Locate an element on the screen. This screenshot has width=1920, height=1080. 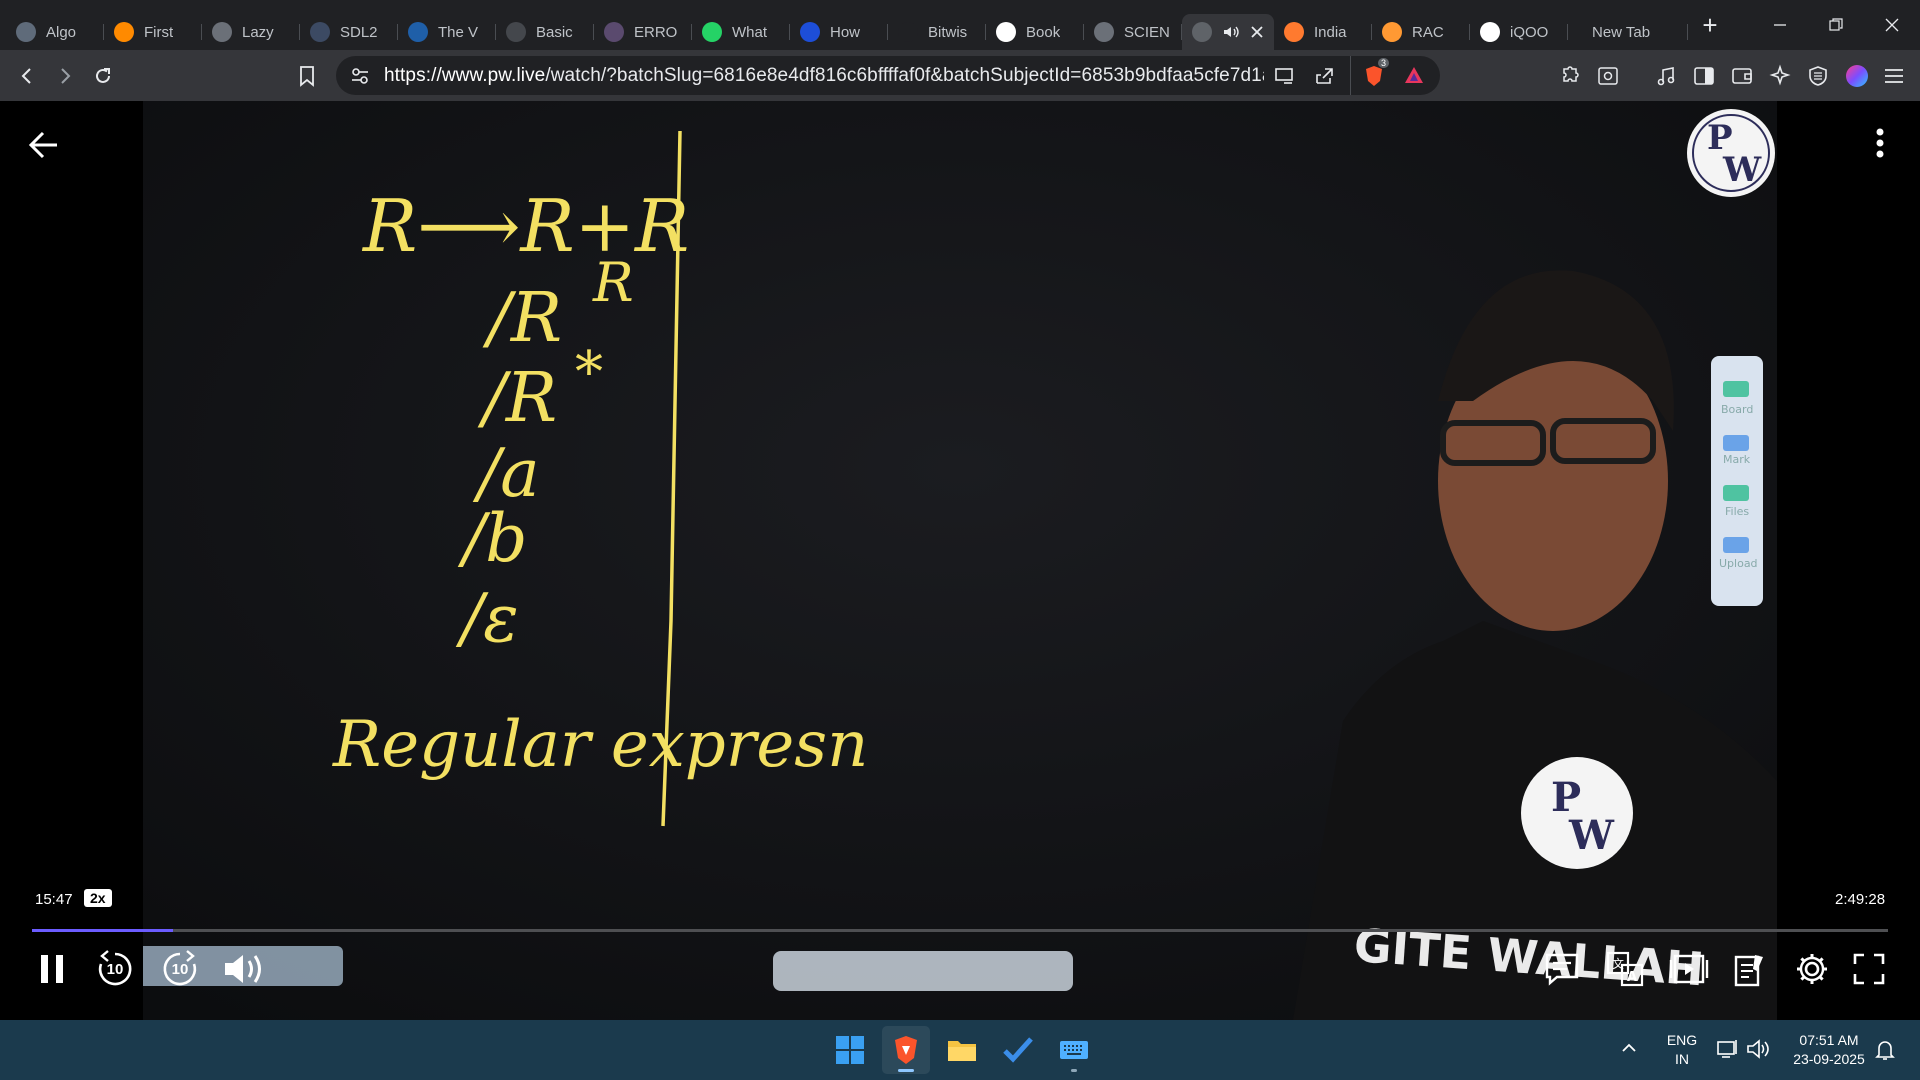
tab: How is located at coordinates (839, 32).